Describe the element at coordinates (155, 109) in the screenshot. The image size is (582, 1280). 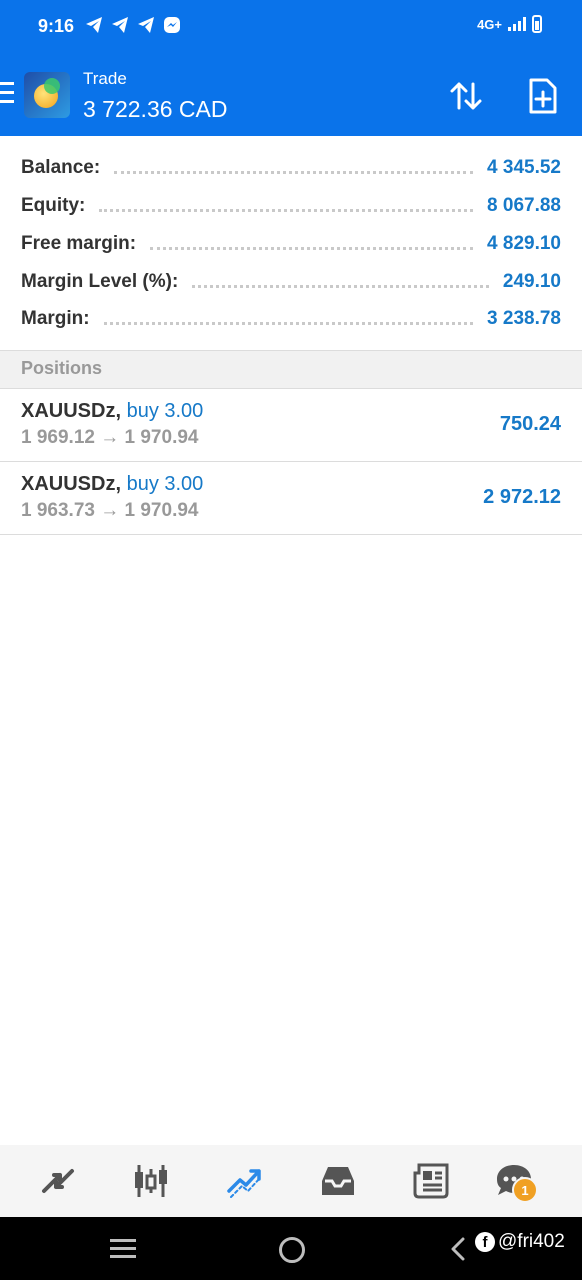
I see `account-balance-title: 3 722.36 CAD` at that location.